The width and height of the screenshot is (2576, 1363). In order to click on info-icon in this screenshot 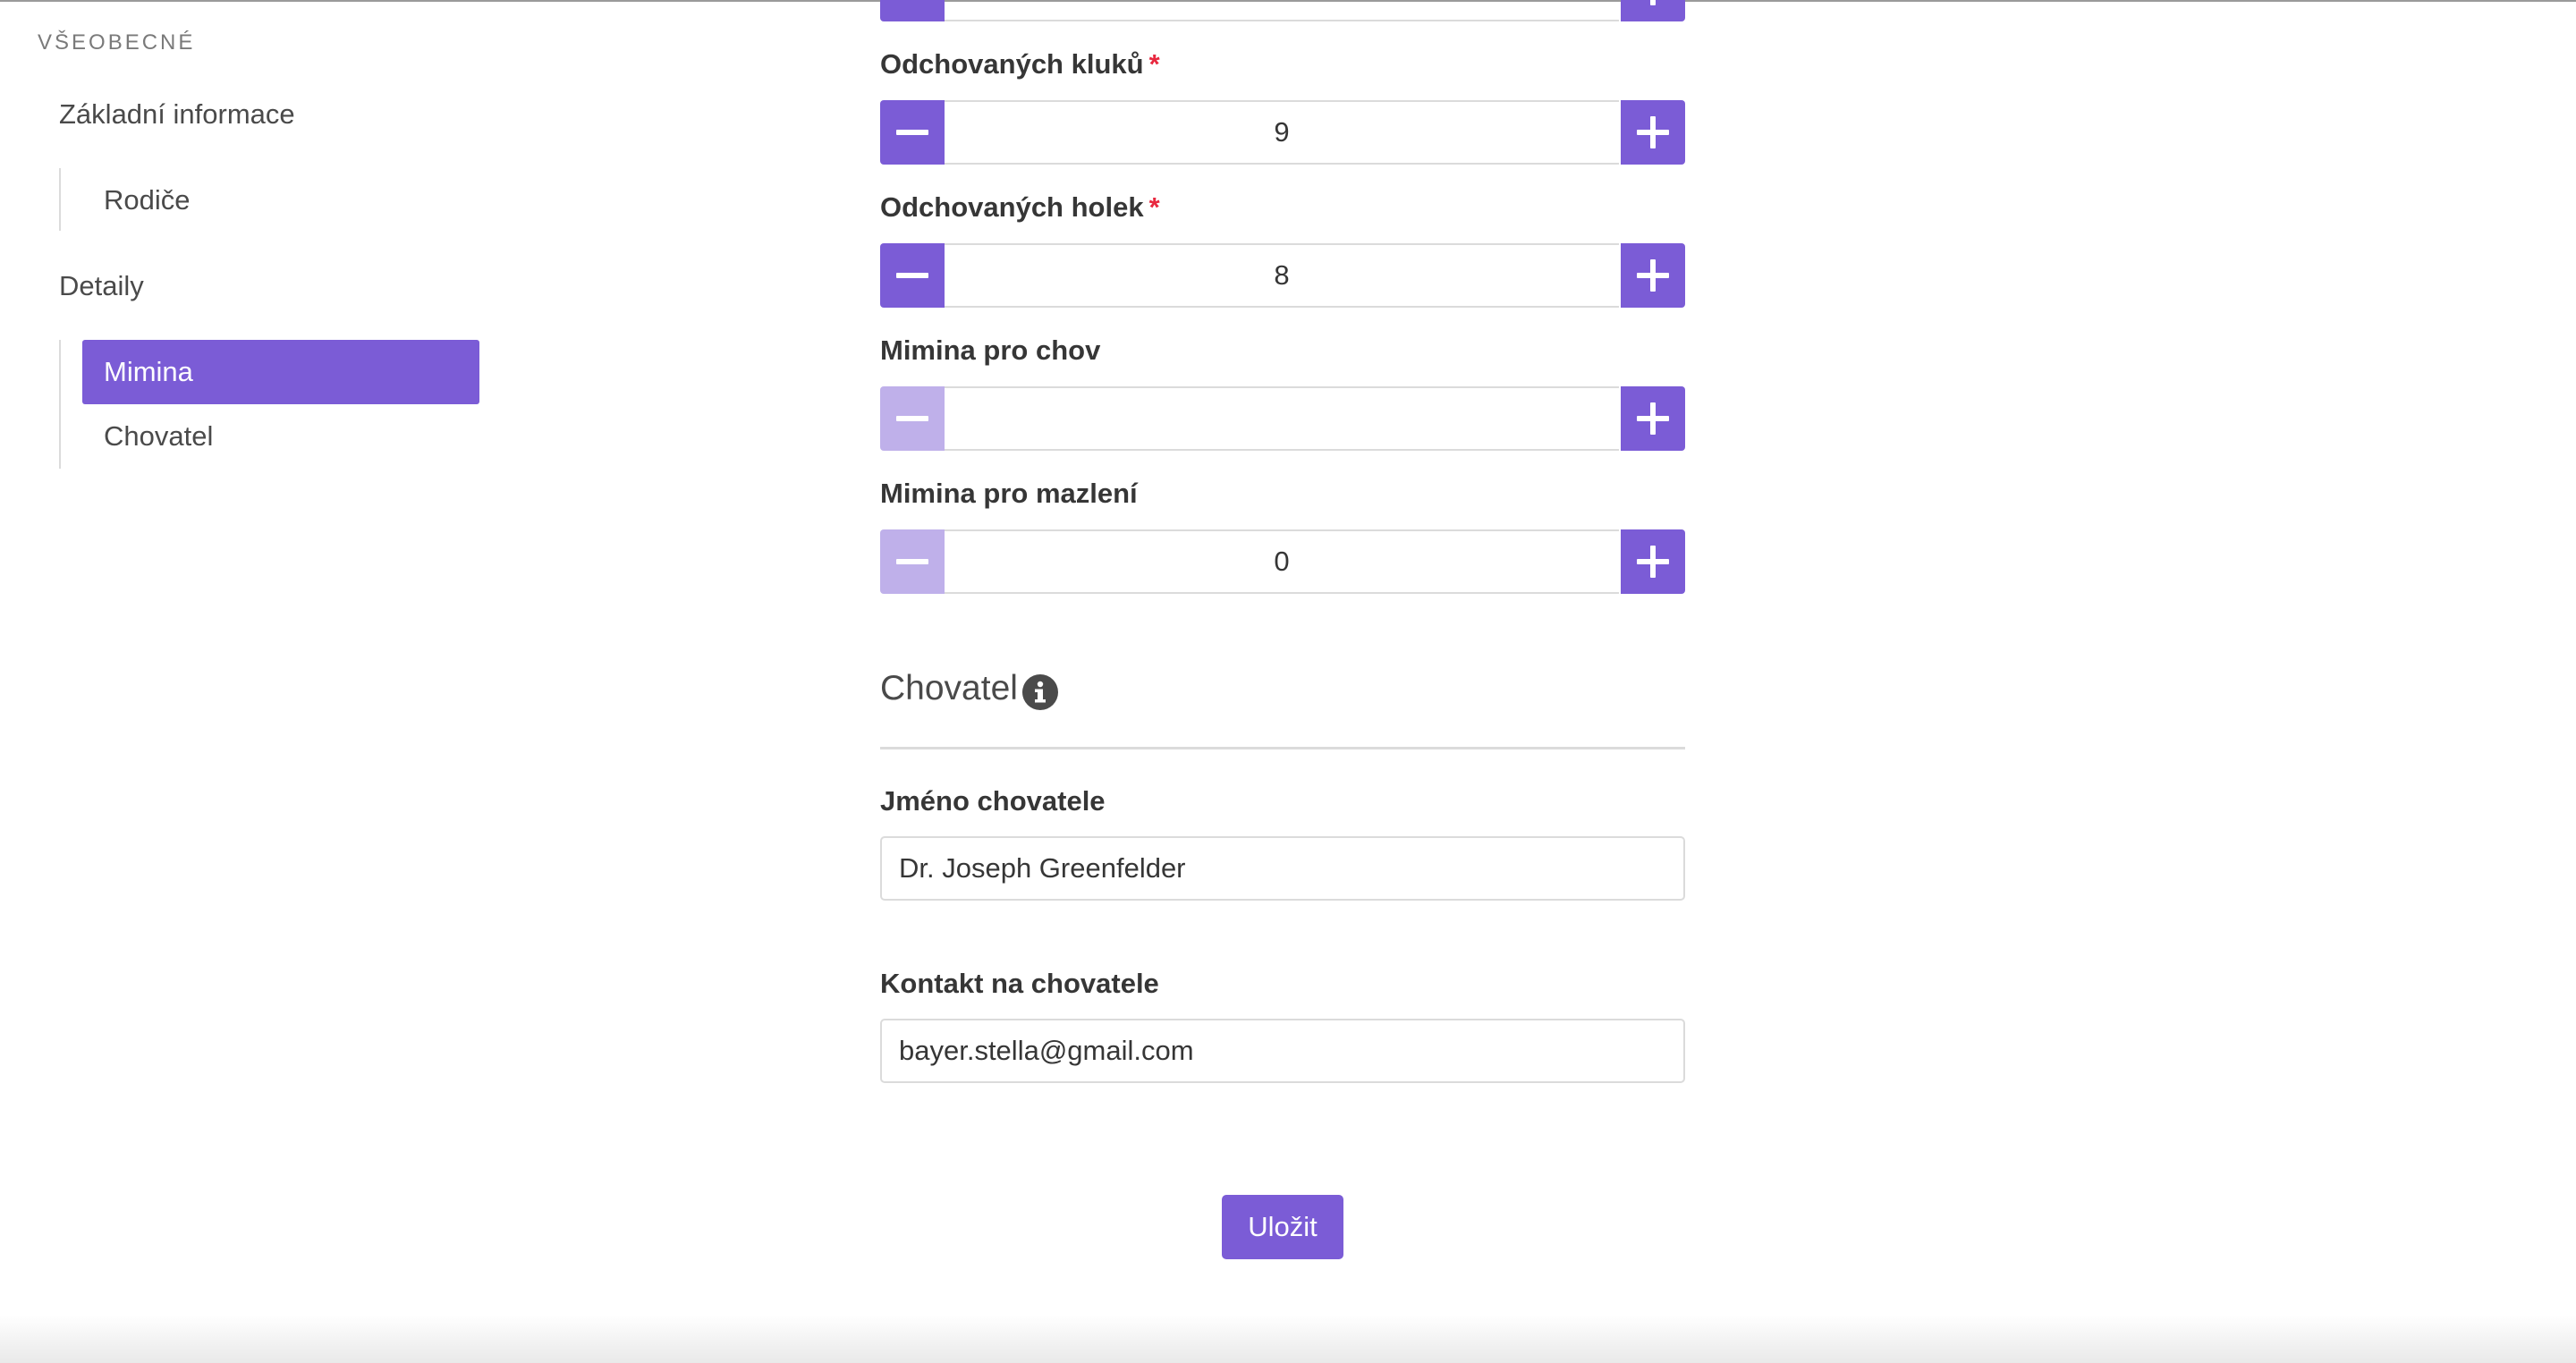, I will do `click(1040, 692)`.